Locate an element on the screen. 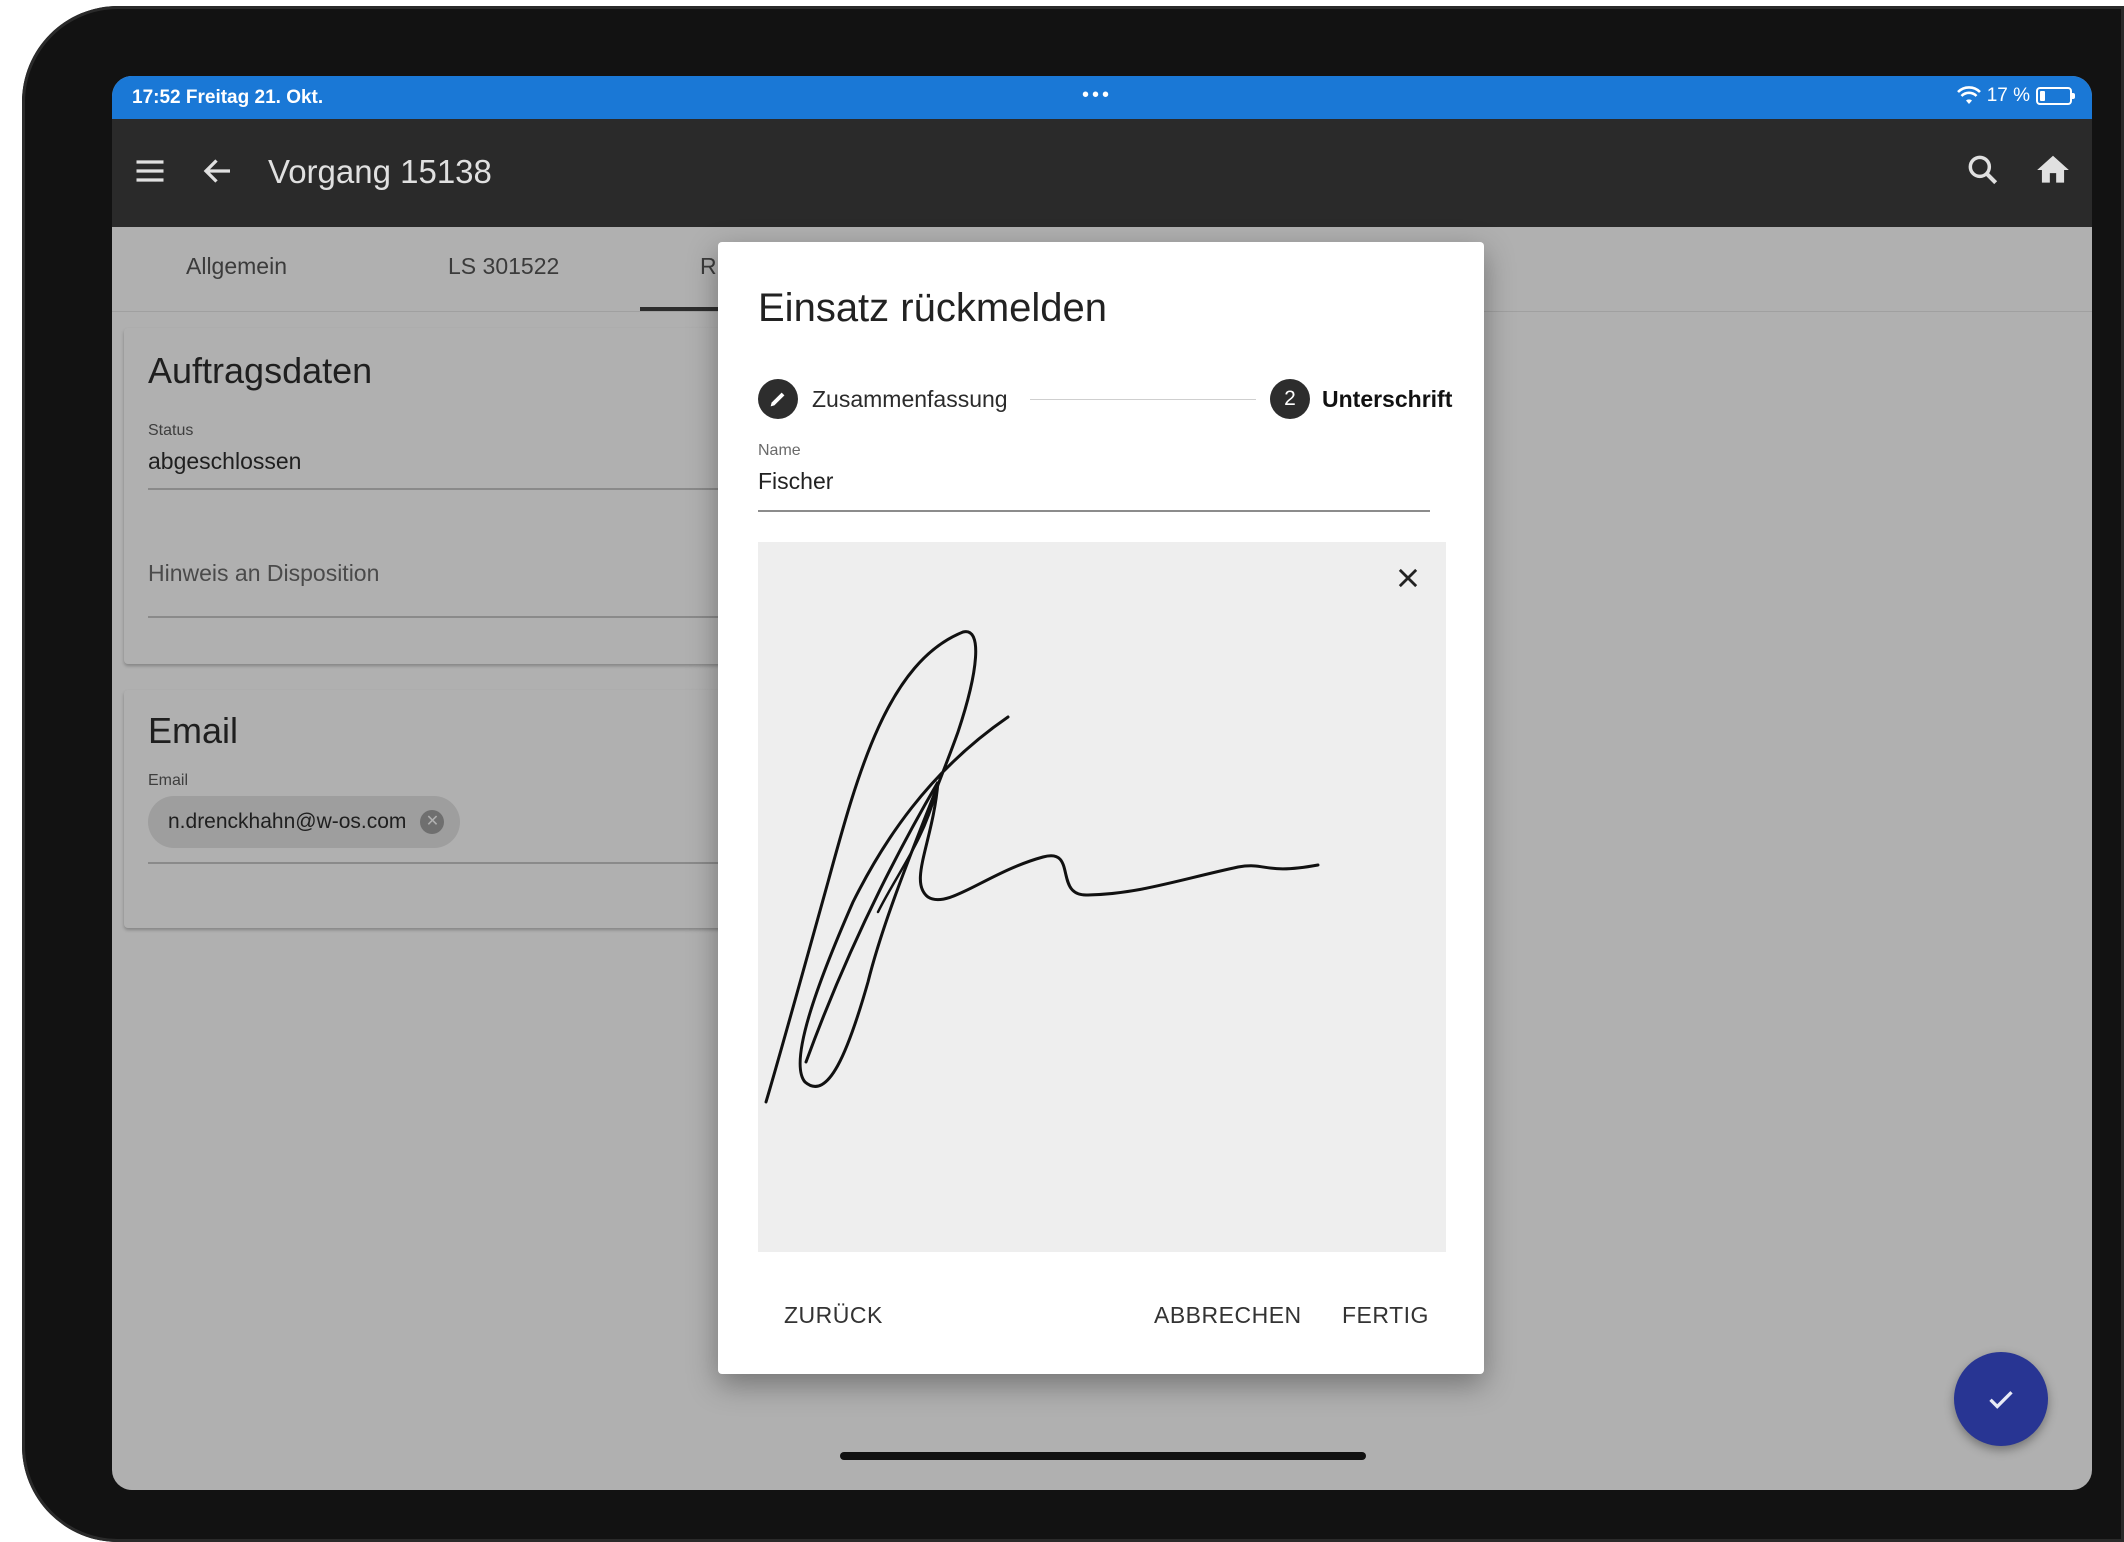 This screenshot has height=1542, width=2124. chip-remove-icon: ✕ is located at coordinates (432, 822).